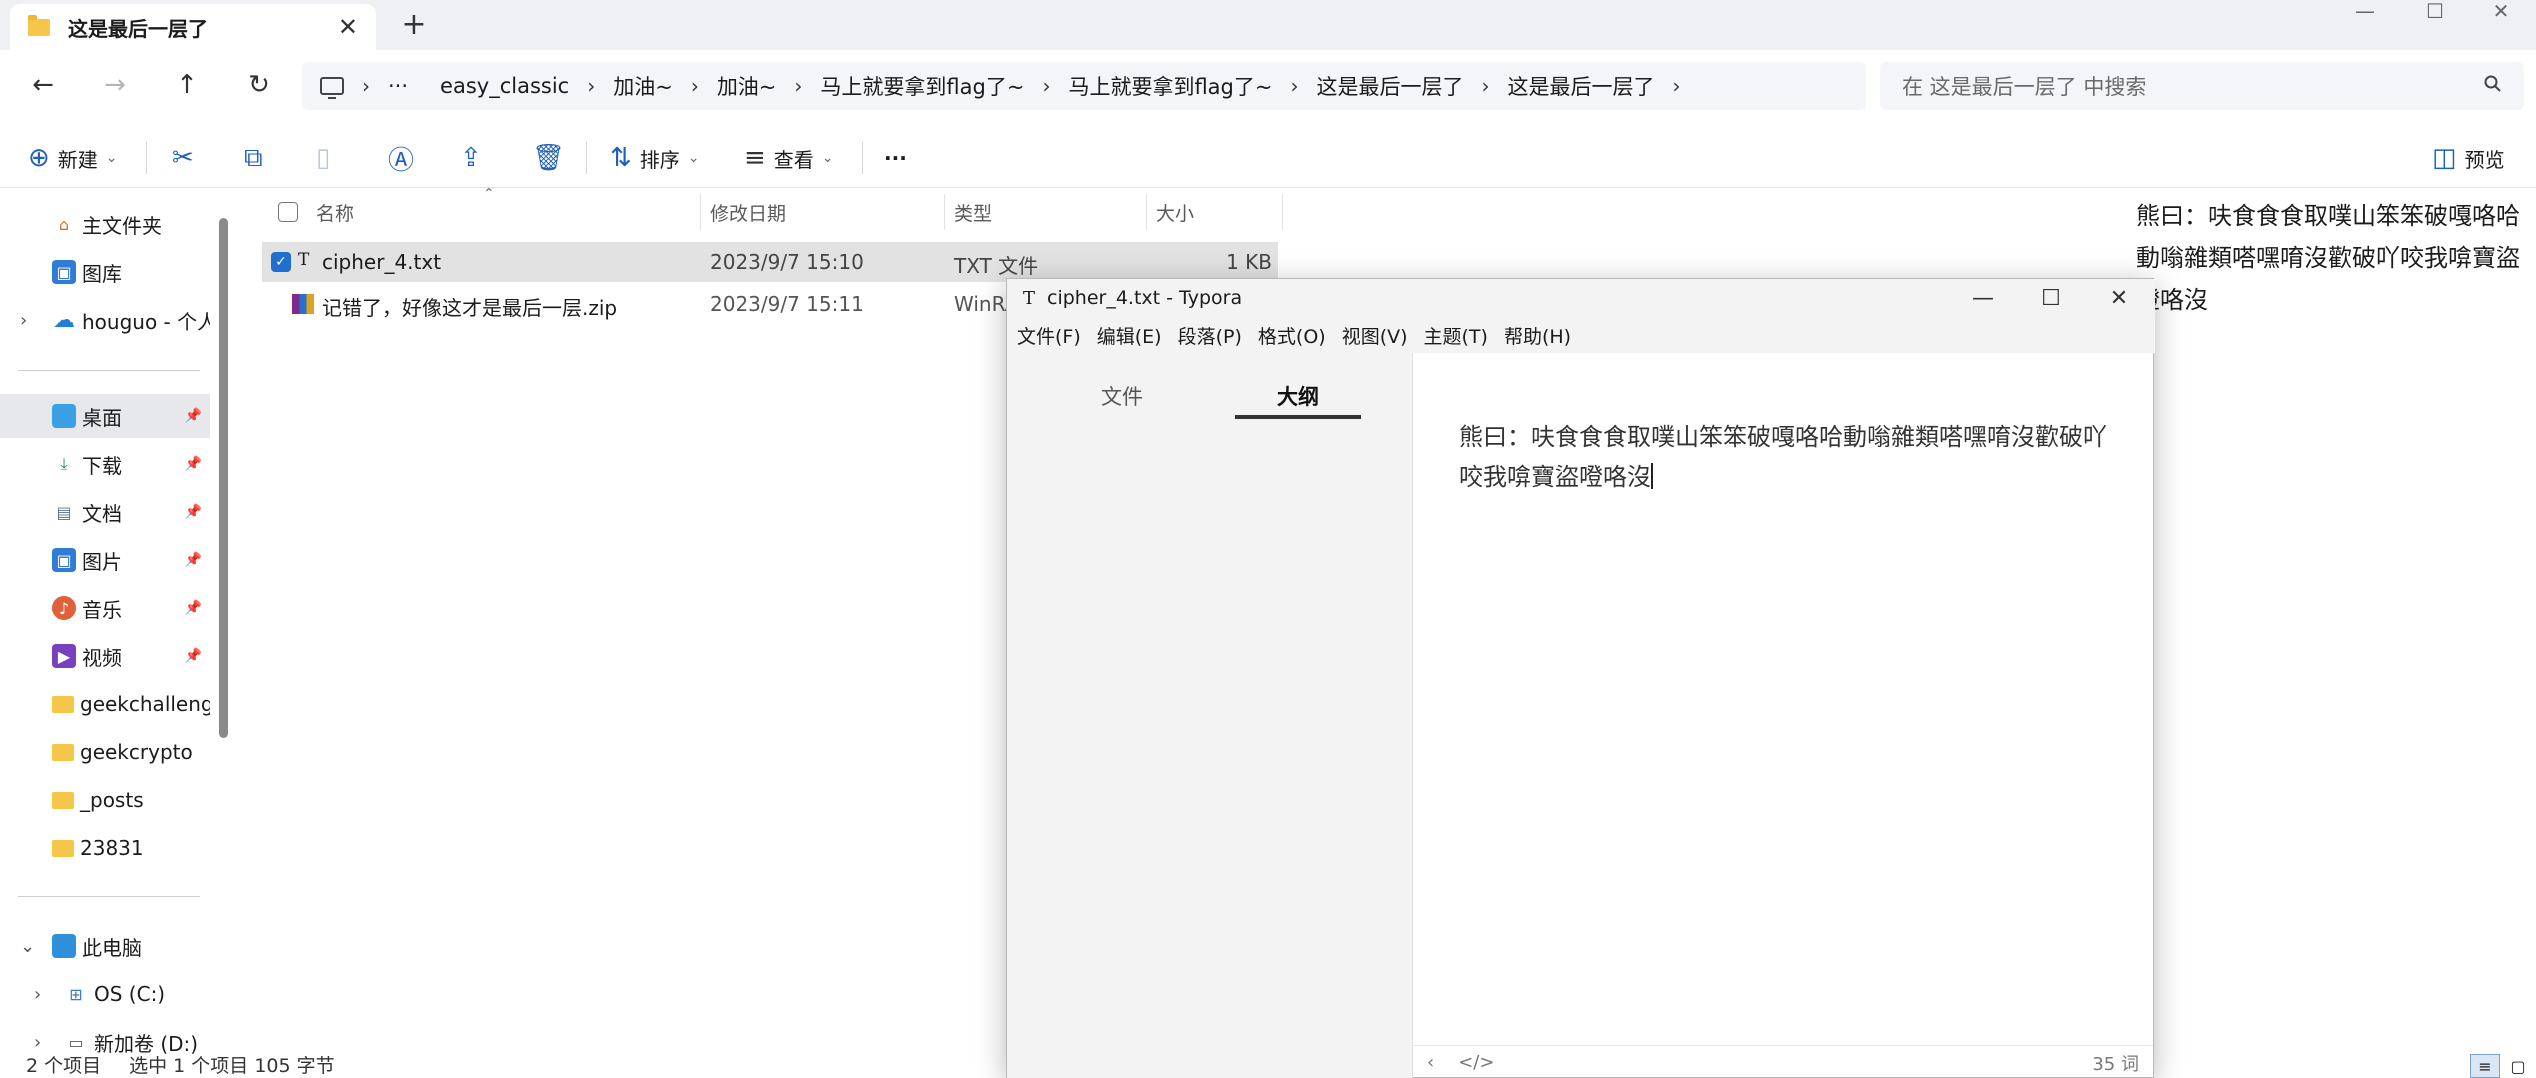 This screenshot has width=2536, height=1078. Describe the element at coordinates (2051, 298) in the screenshot. I see `typora-maximize-button: ☐` at that location.